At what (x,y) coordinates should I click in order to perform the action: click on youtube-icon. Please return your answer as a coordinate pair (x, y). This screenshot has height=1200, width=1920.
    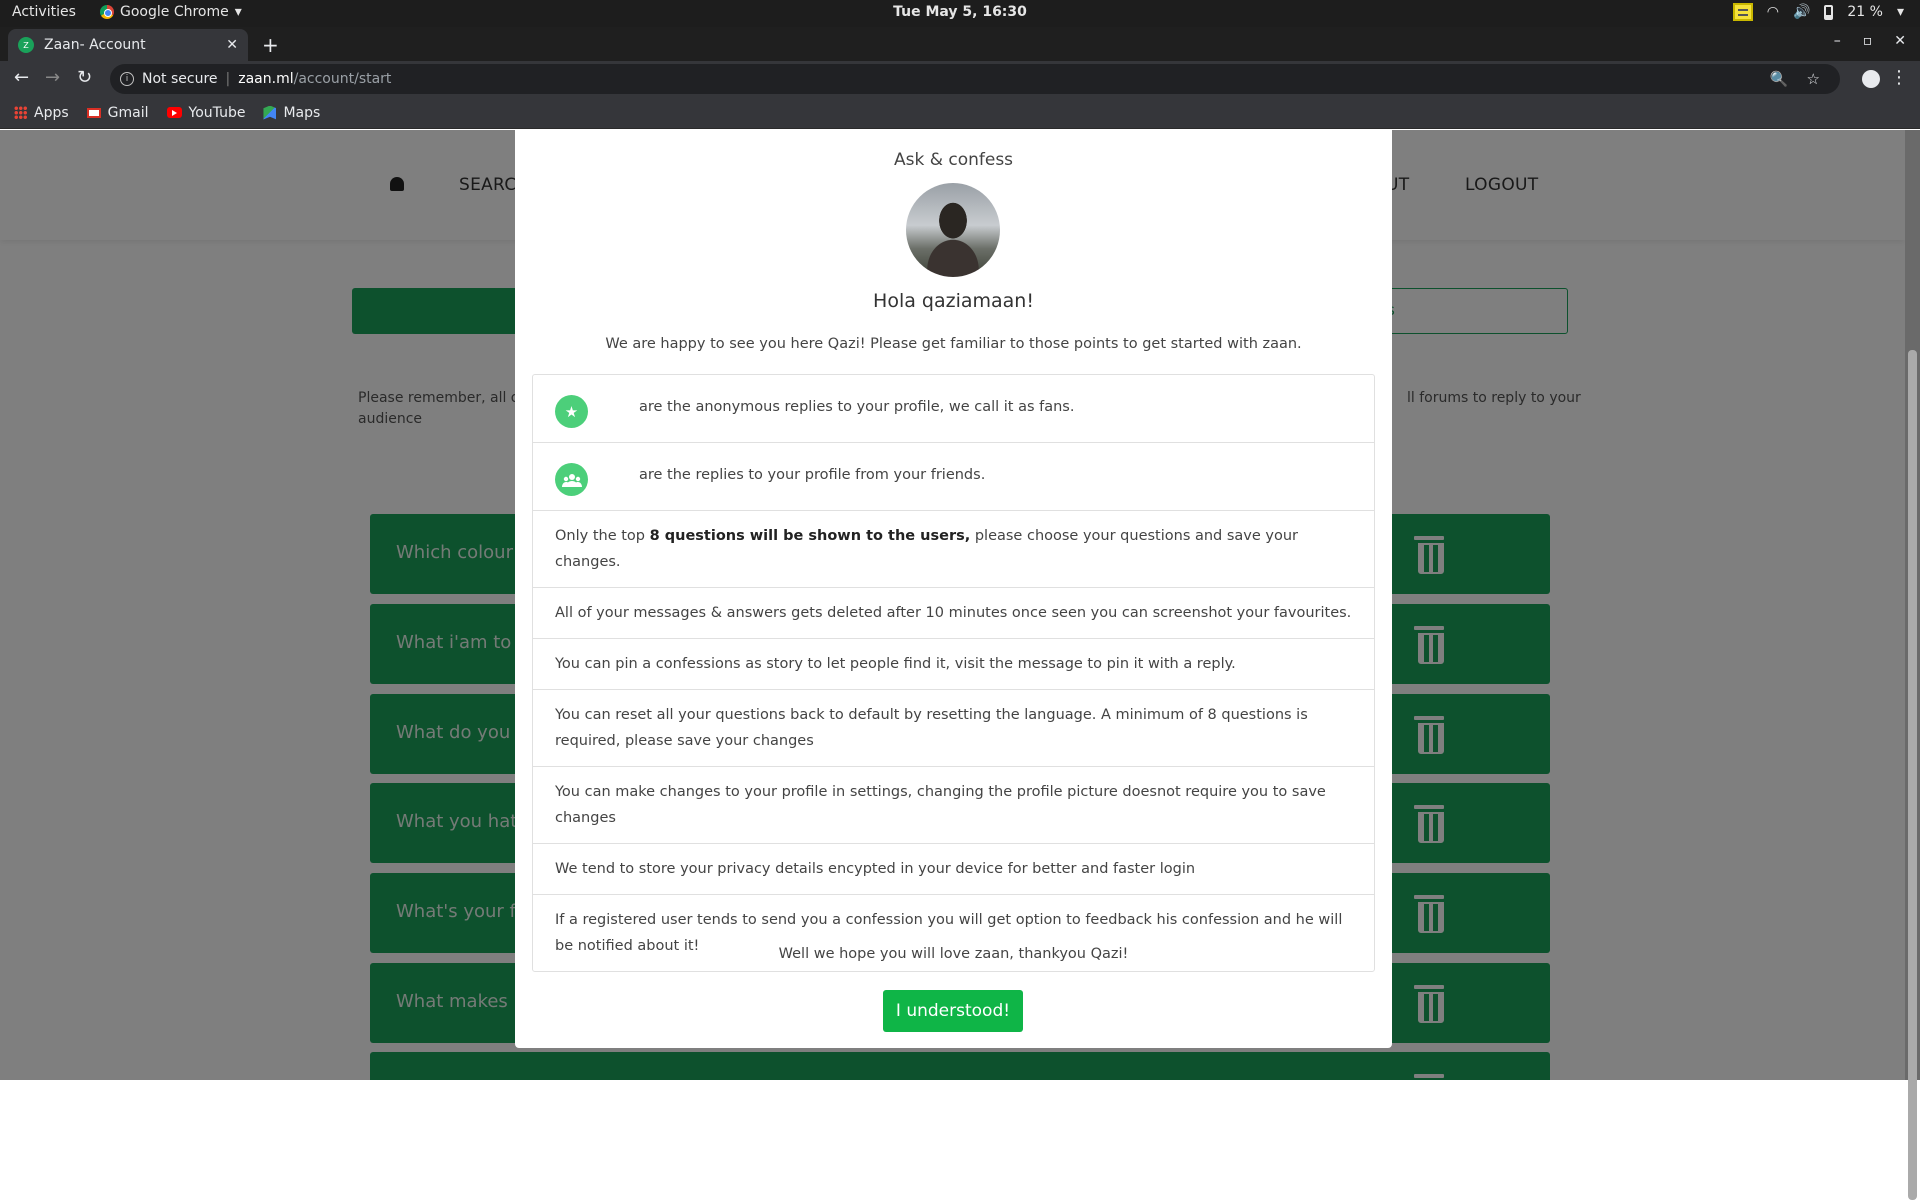
    Looking at the image, I should click on (174, 112).